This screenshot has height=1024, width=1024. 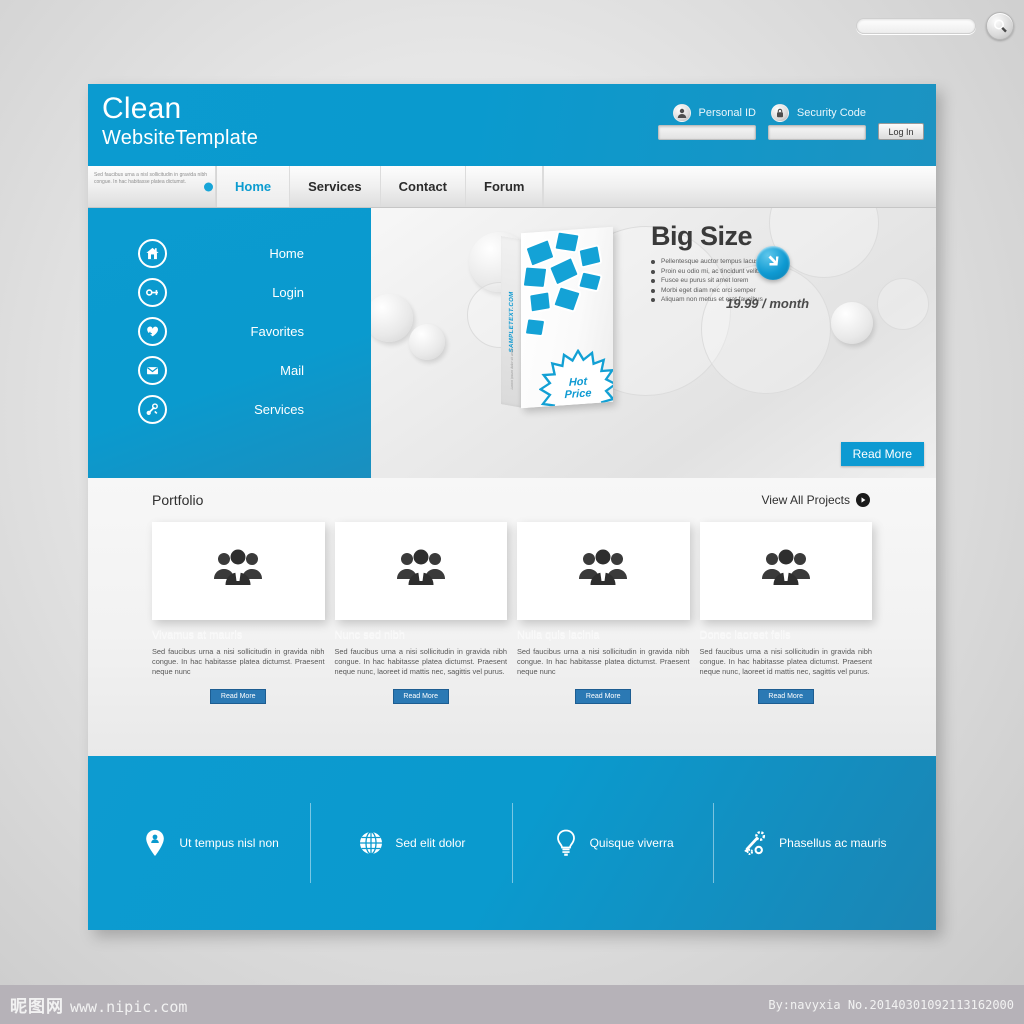 I want to click on search-input, so click(x=916, y=26).